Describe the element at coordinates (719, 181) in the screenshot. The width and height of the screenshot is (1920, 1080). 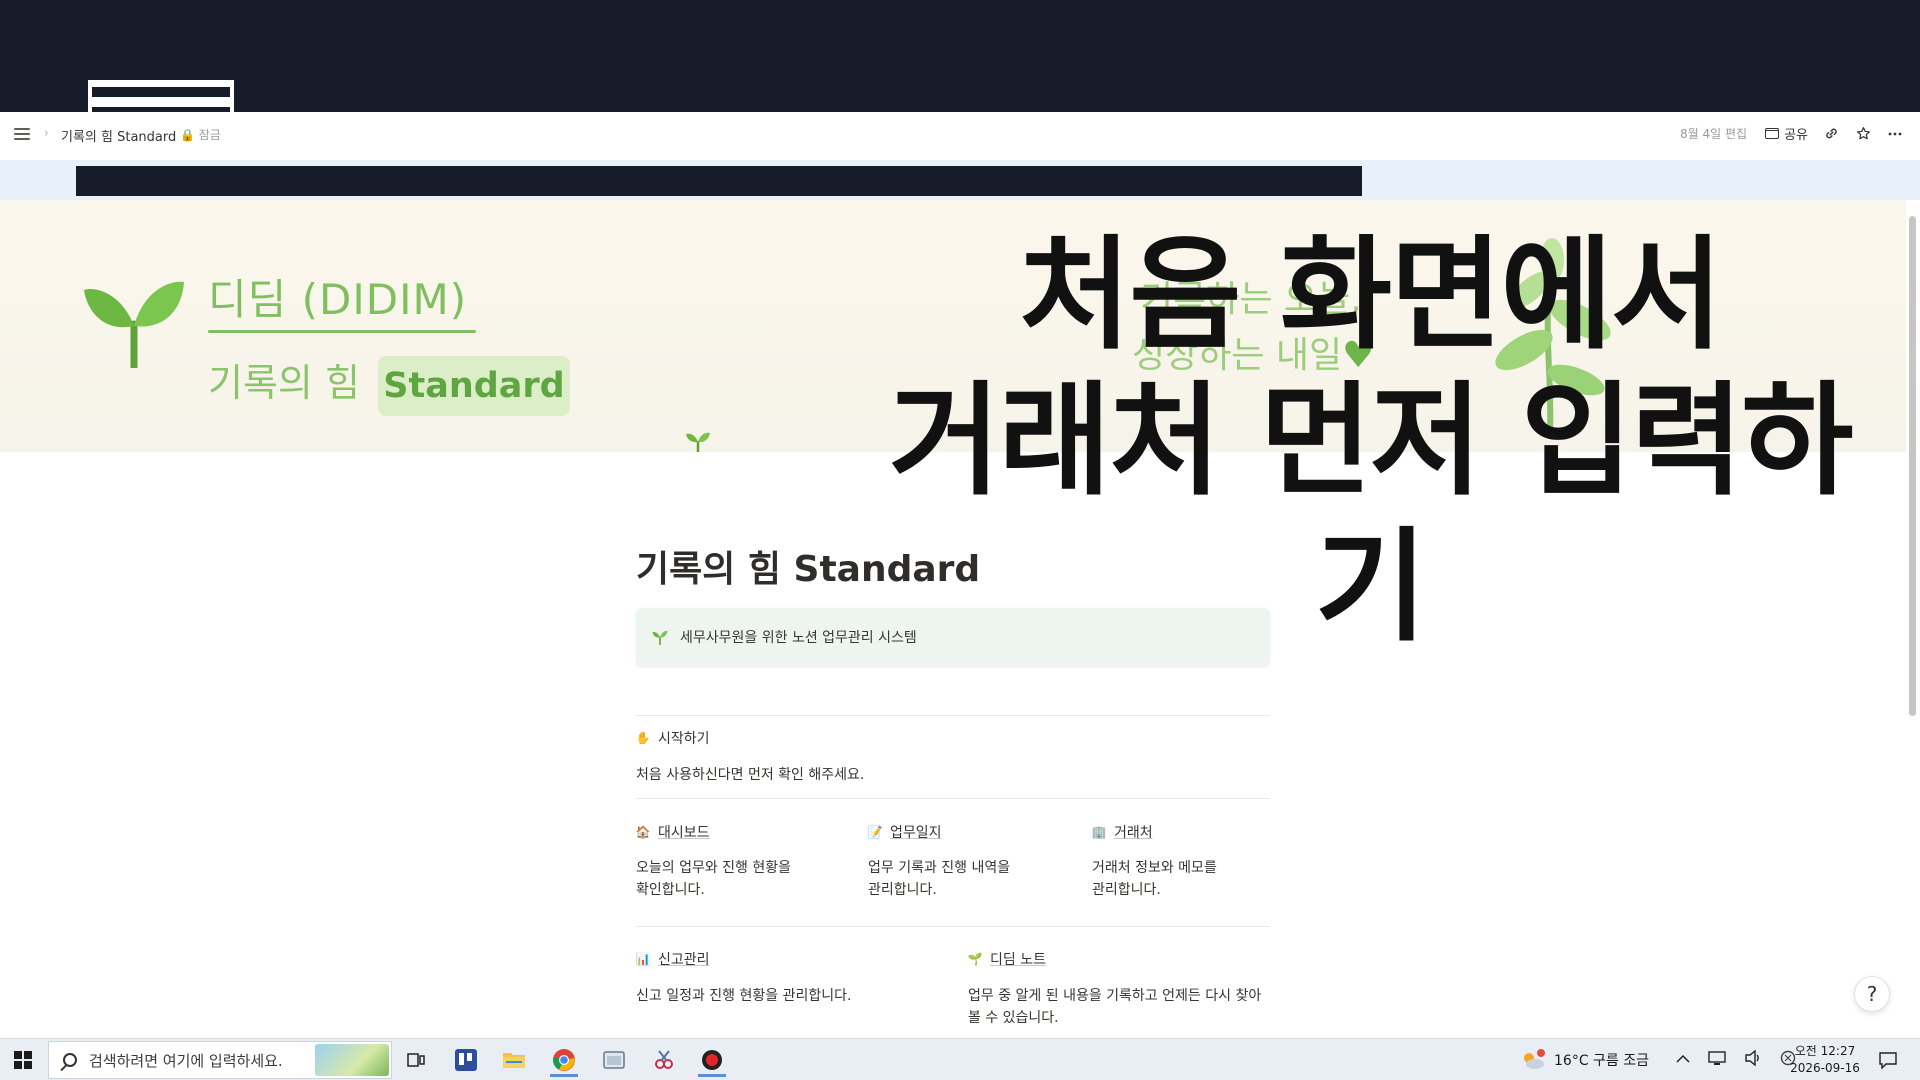
I see `overlay-dark-bar` at that location.